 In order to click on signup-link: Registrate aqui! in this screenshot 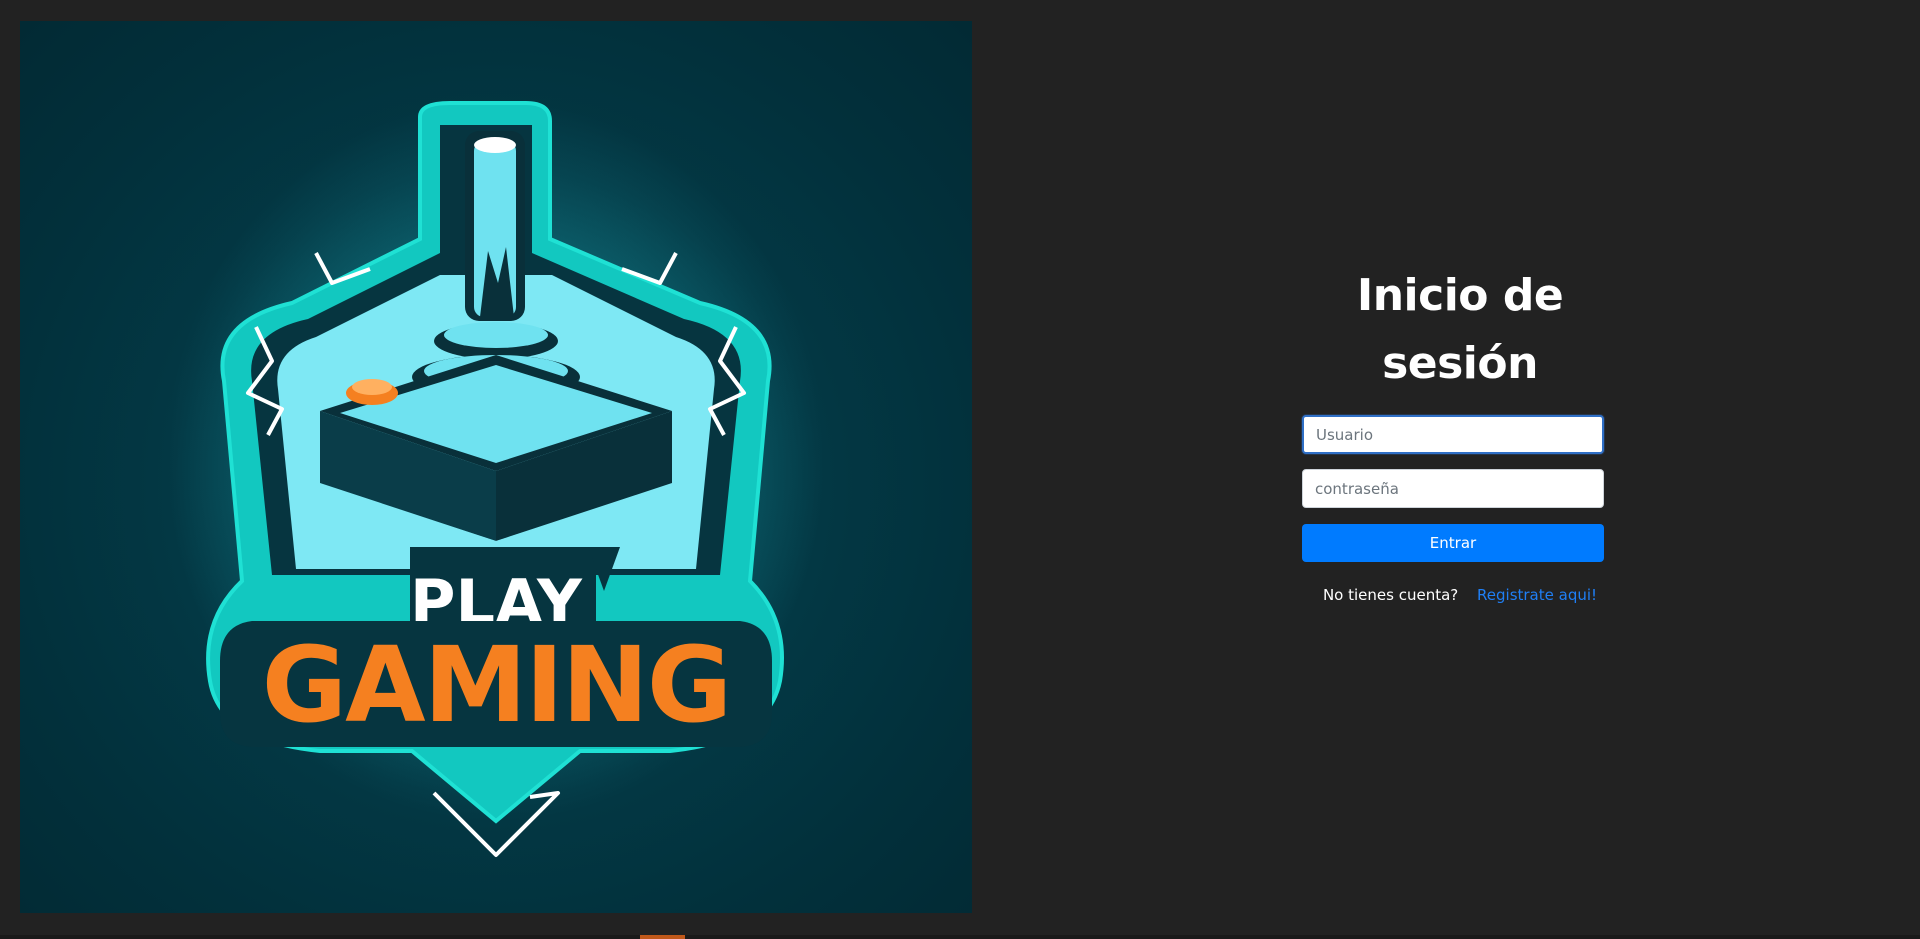, I will do `click(1537, 595)`.